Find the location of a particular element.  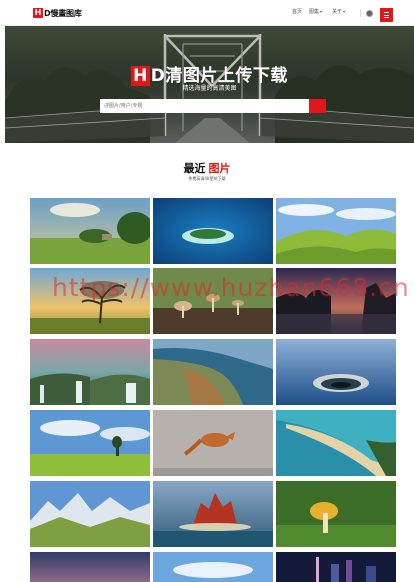

menu-button is located at coordinates (386, 15).